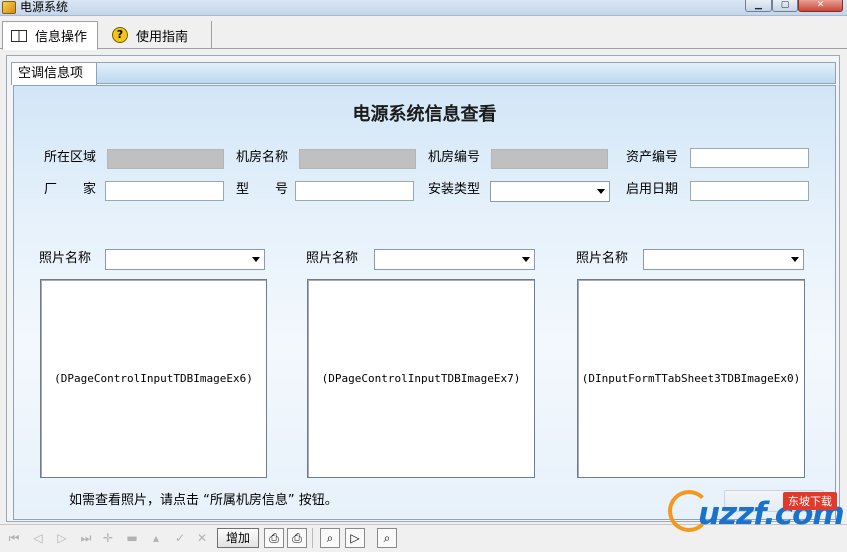  What do you see at coordinates (54, 73) in the screenshot?
I see `tab-aircon-info: 空调信息项` at bounding box center [54, 73].